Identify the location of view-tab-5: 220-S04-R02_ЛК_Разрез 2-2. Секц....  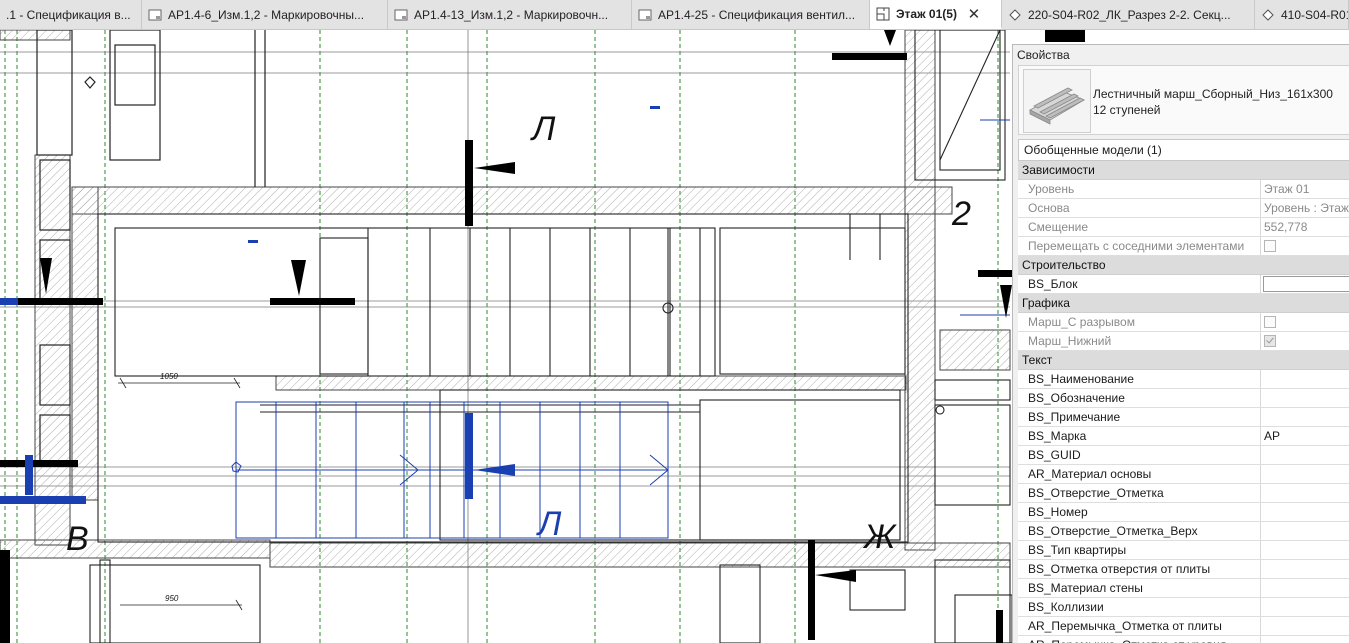
(1128, 14).